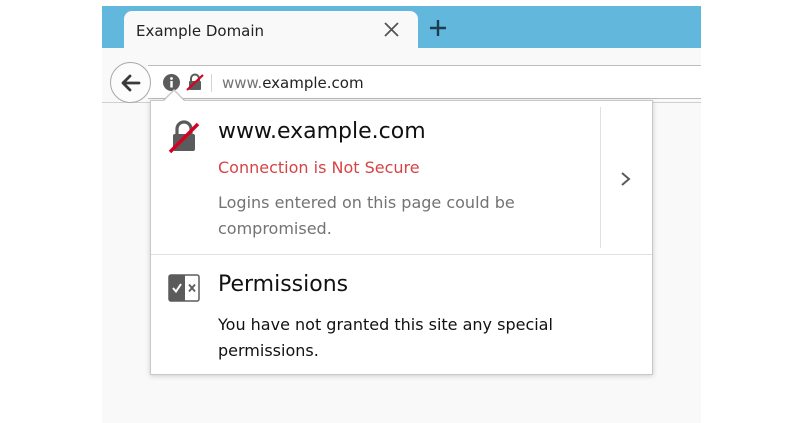 The height and width of the screenshot is (423, 806). I want to click on site-host: www.example.com, so click(322, 131).